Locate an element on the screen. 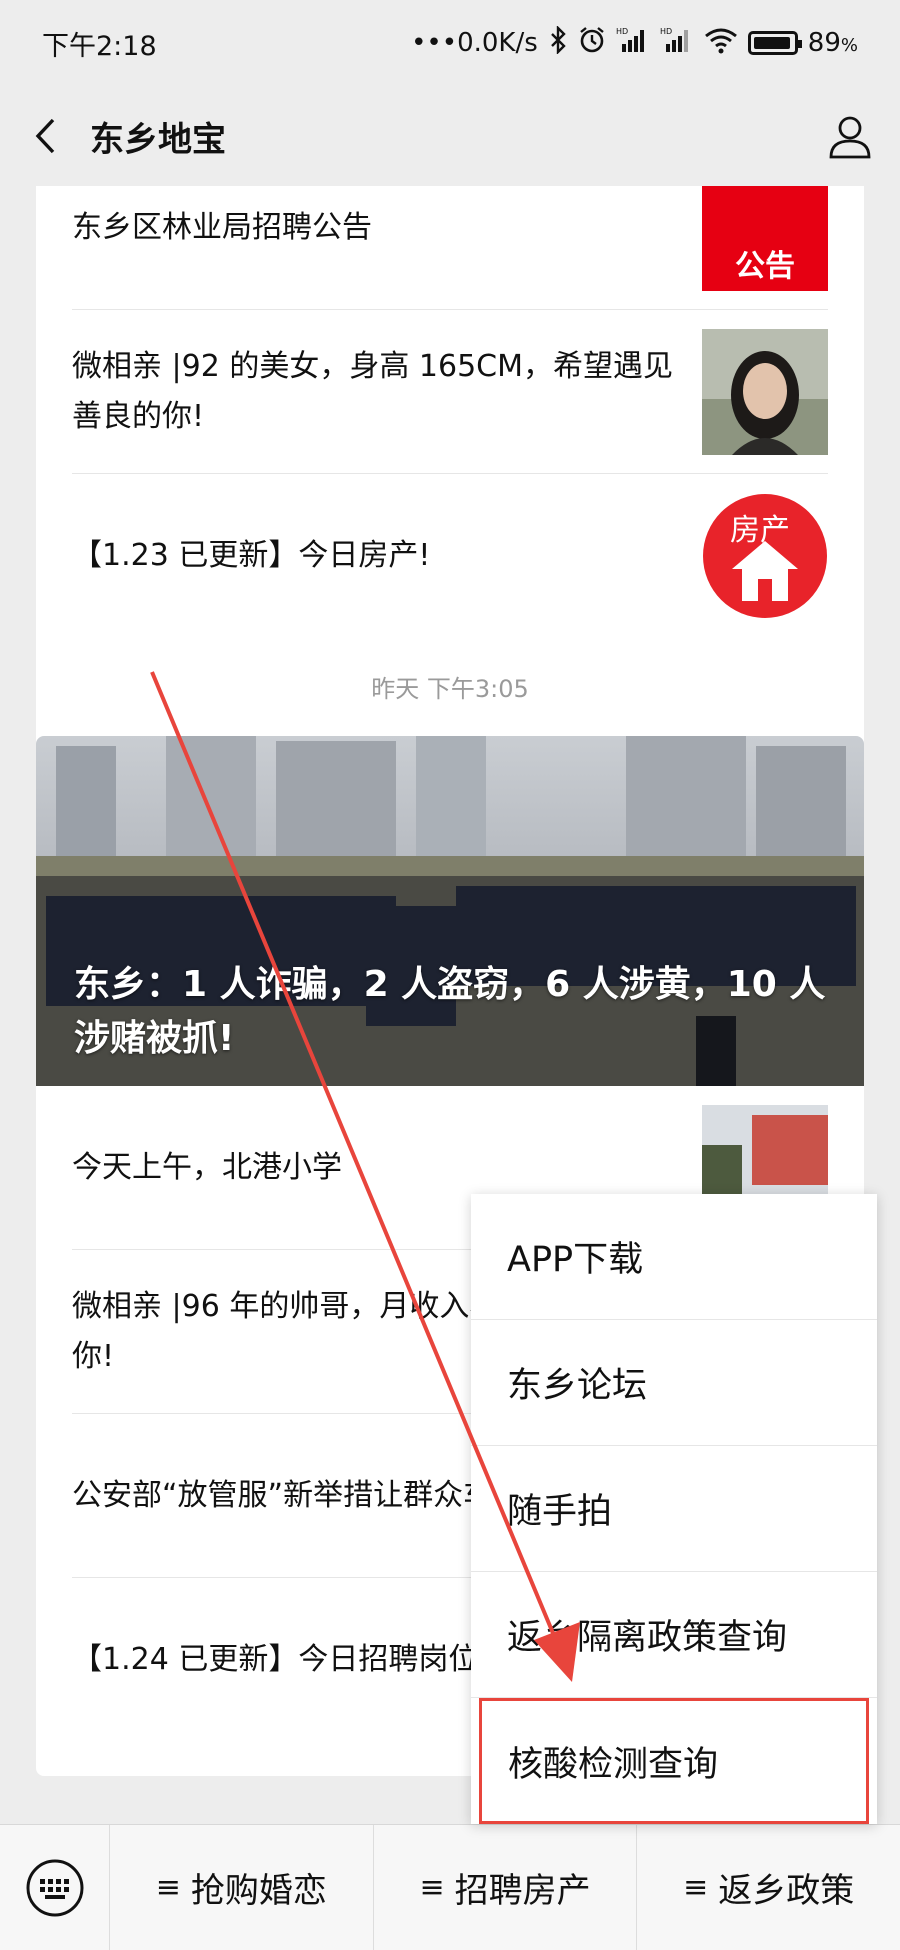 This screenshot has width=900, height=1950. person-icon is located at coordinates (850, 137).